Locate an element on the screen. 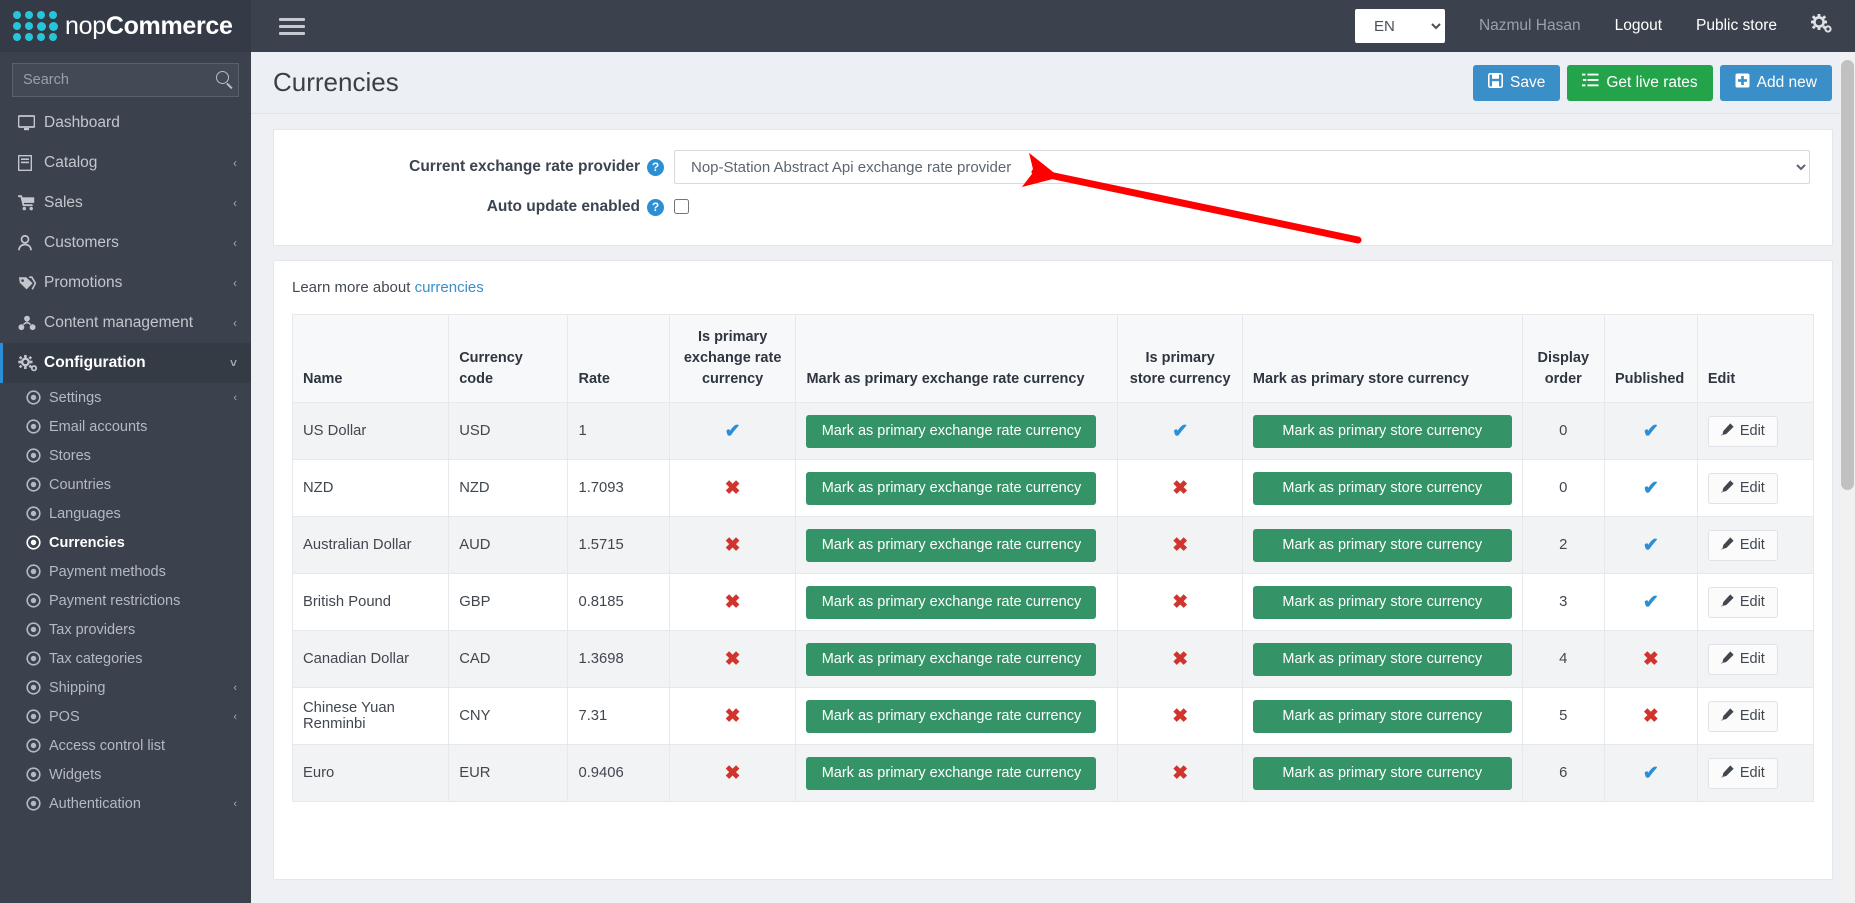 The width and height of the screenshot is (1855, 903). auto-update-checkbox is located at coordinates (681, 207).